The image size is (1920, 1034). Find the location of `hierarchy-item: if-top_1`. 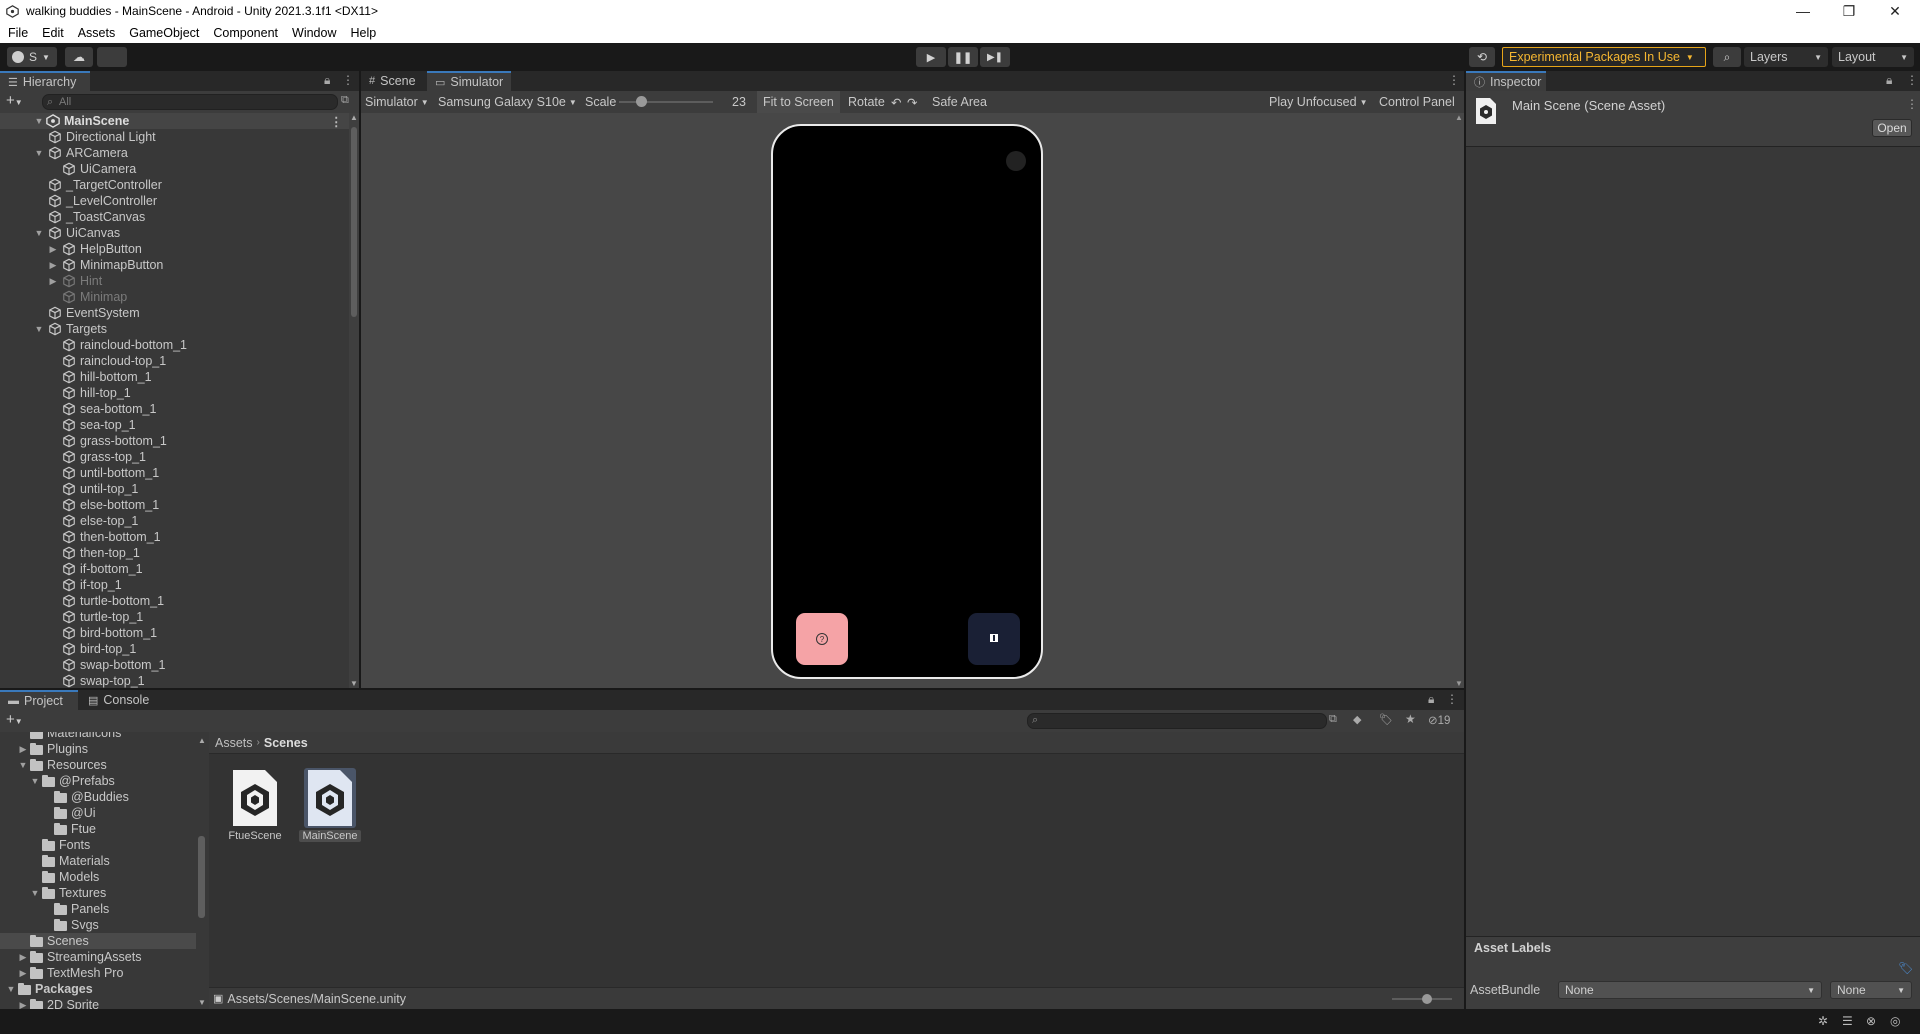

hierarchy-item: if-top_1 is located at coordinates (174, 585).